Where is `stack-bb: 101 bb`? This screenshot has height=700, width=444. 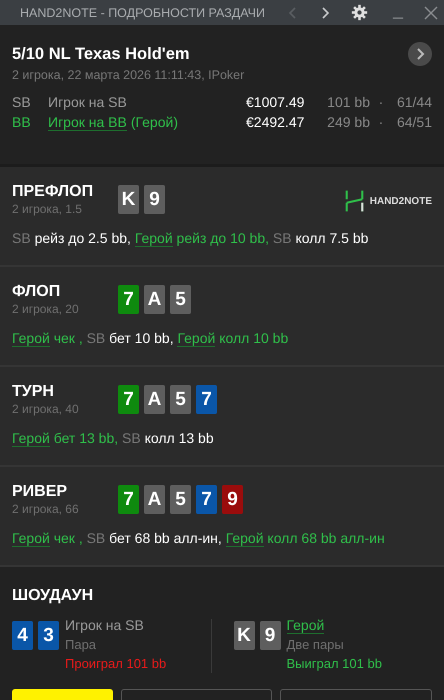 stack-bb: 101 bb is located at coordinates (348, 102).